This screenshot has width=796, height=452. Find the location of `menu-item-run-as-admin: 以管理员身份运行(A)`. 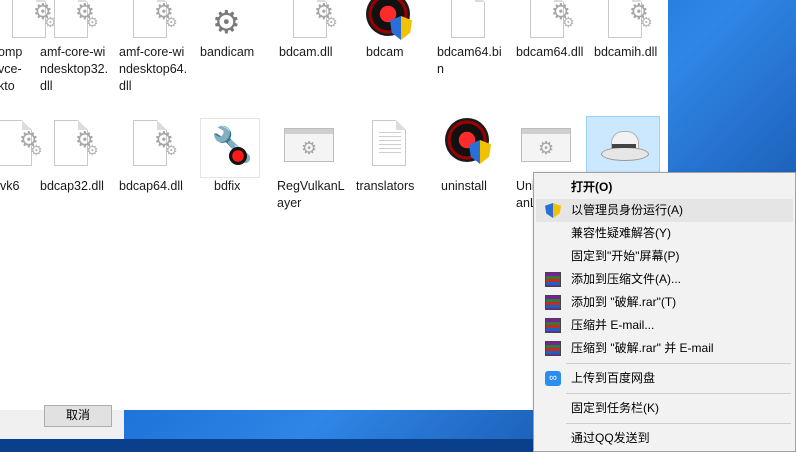

menu-item-run-as-admin: 以管理员身份运行(A) is located at coordinates (664, 210).